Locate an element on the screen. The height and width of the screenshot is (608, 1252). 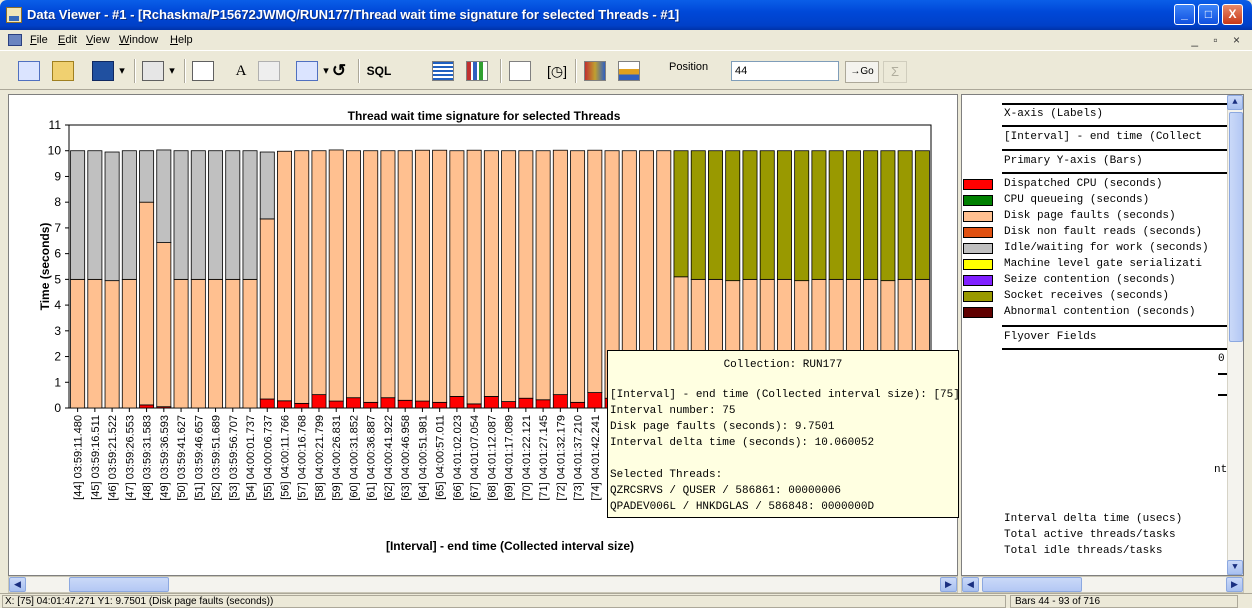
menu-help: Help is located at coordinates (181, 40).